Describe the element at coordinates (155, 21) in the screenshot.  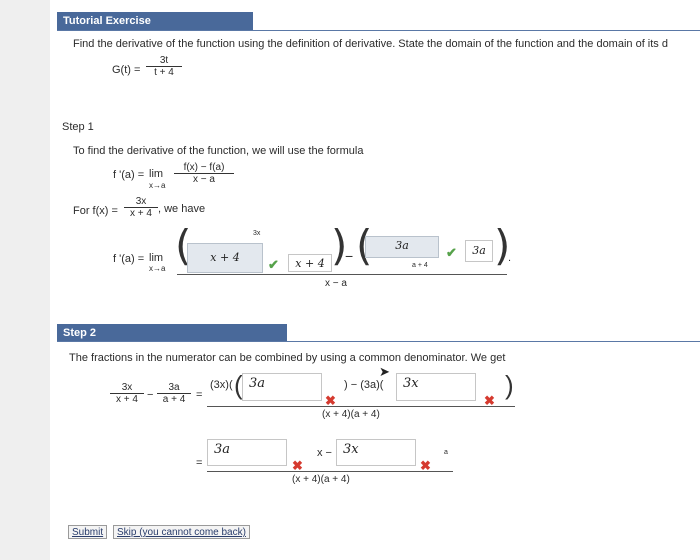
I see `tutorial-header: Tutorial Exercise` at that location.